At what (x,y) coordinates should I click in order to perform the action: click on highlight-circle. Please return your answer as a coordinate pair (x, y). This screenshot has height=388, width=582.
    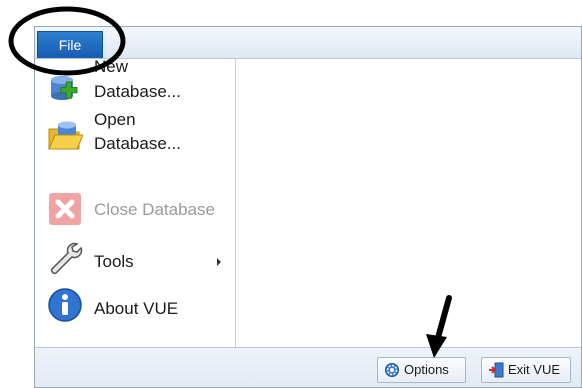
    Looking at the image, I should click on (67, 41).